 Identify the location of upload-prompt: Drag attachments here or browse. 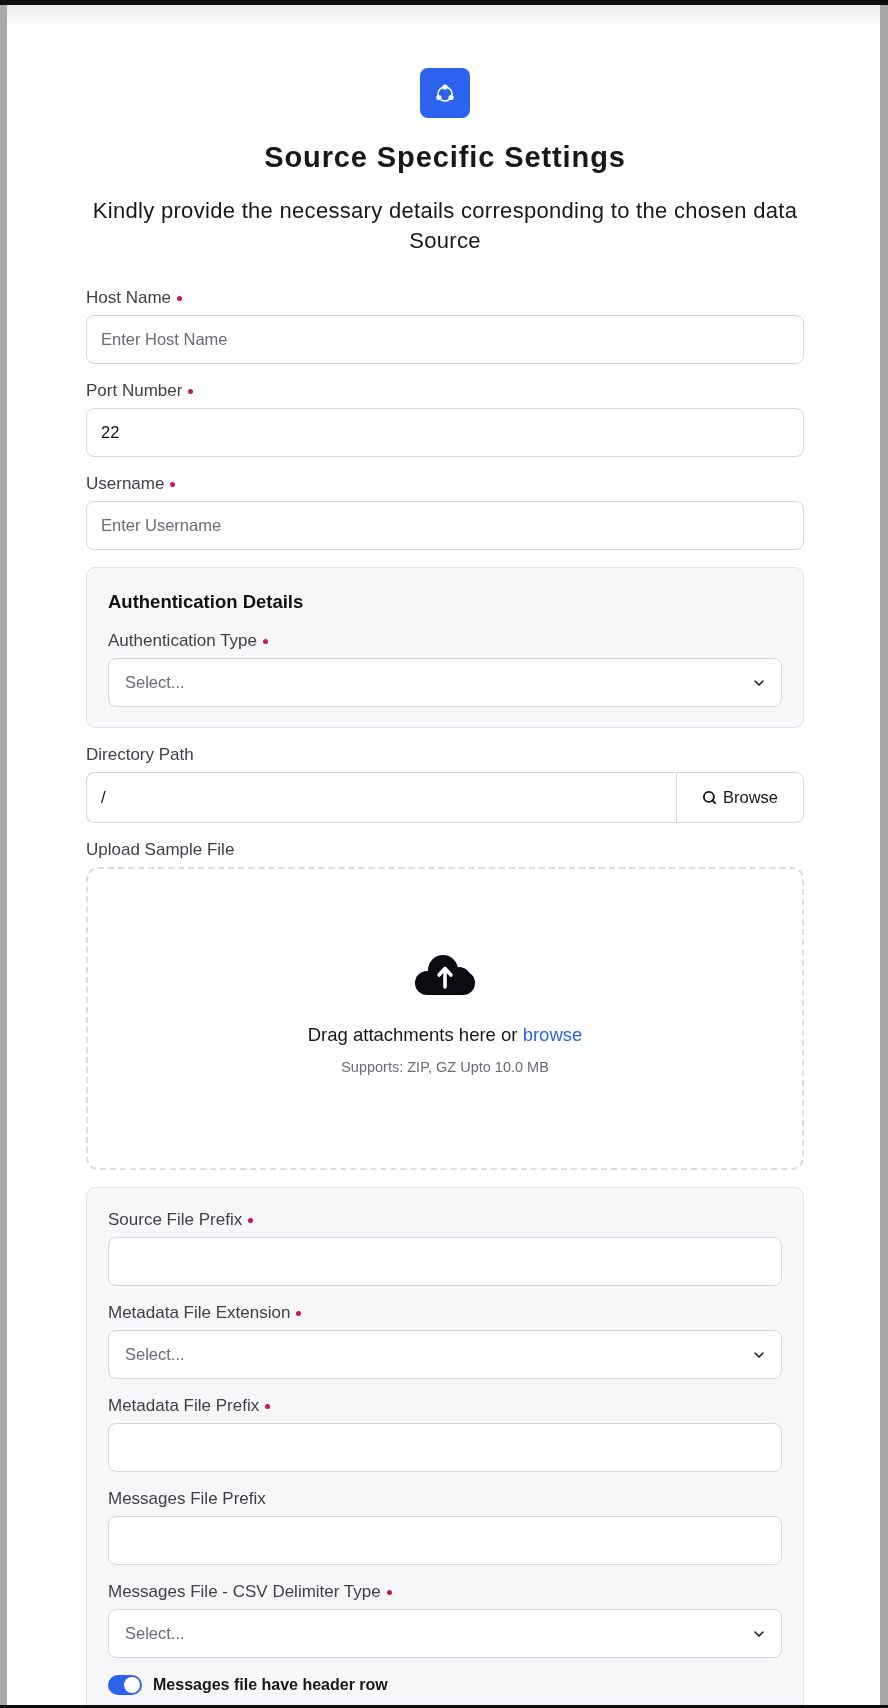
(445, 1034).